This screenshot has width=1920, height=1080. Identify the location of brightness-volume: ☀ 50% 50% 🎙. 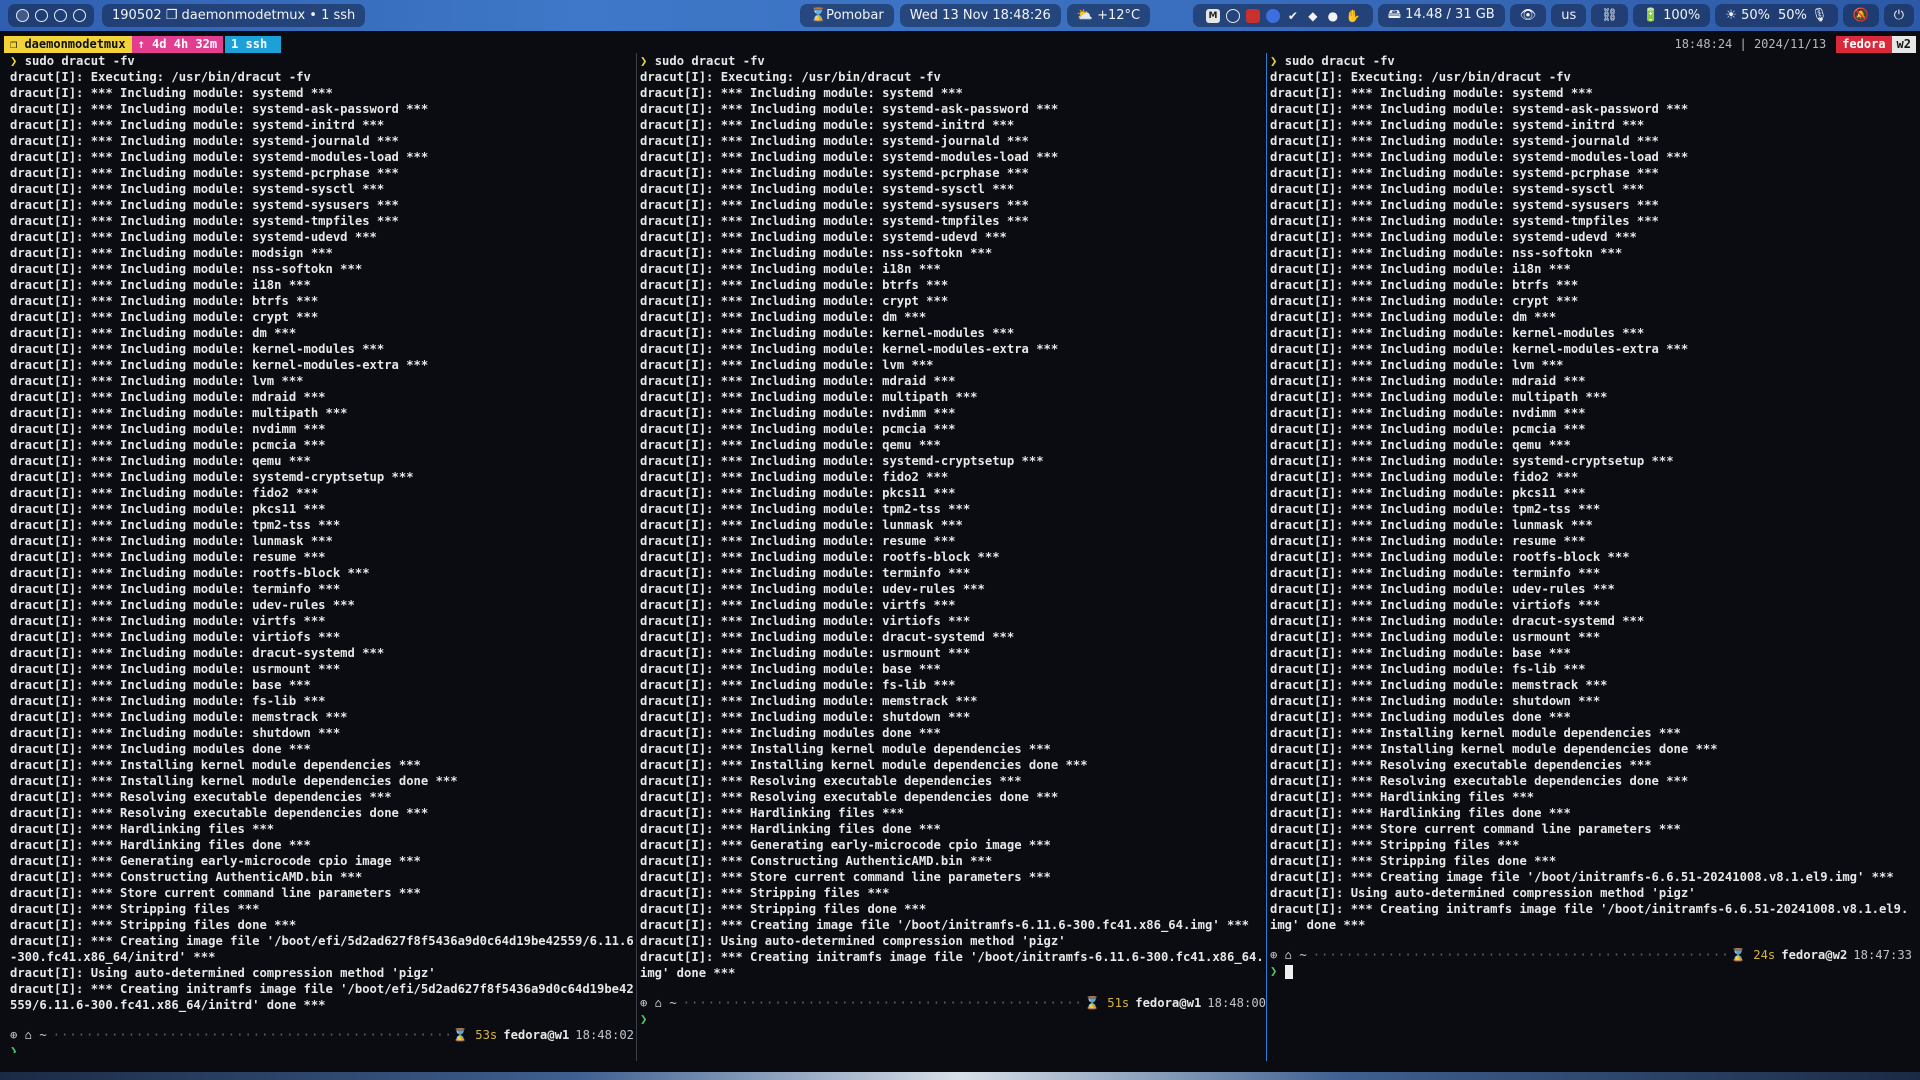
(1776, 15).